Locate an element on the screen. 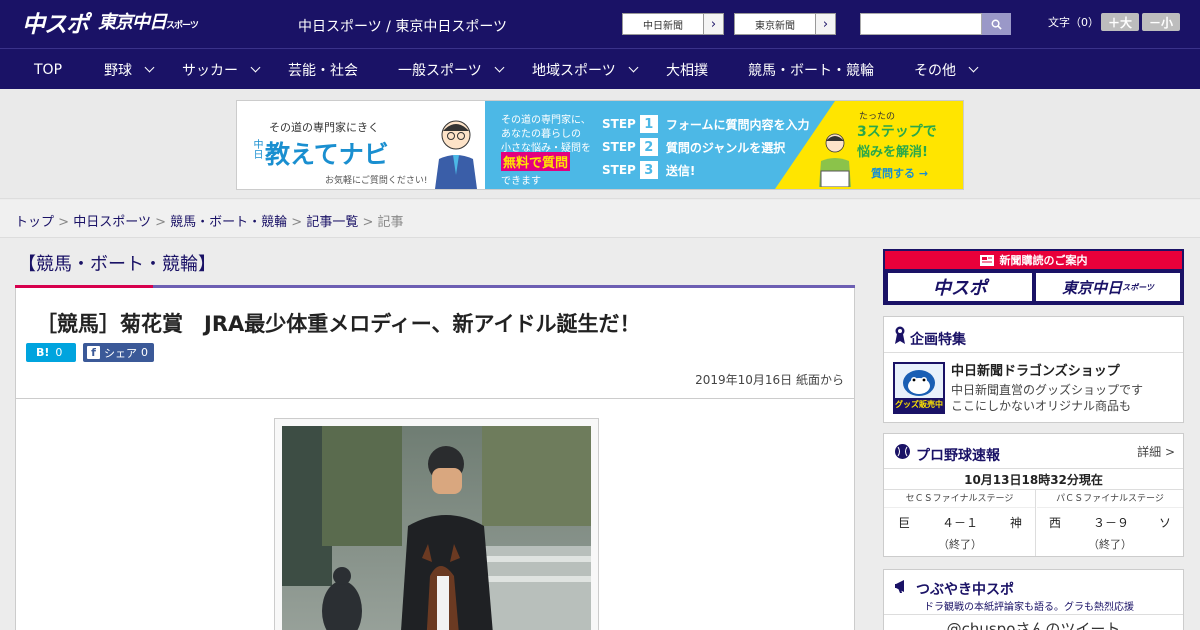  tweets-title: つぶやき中スポ is located at coordinates (965, 590).